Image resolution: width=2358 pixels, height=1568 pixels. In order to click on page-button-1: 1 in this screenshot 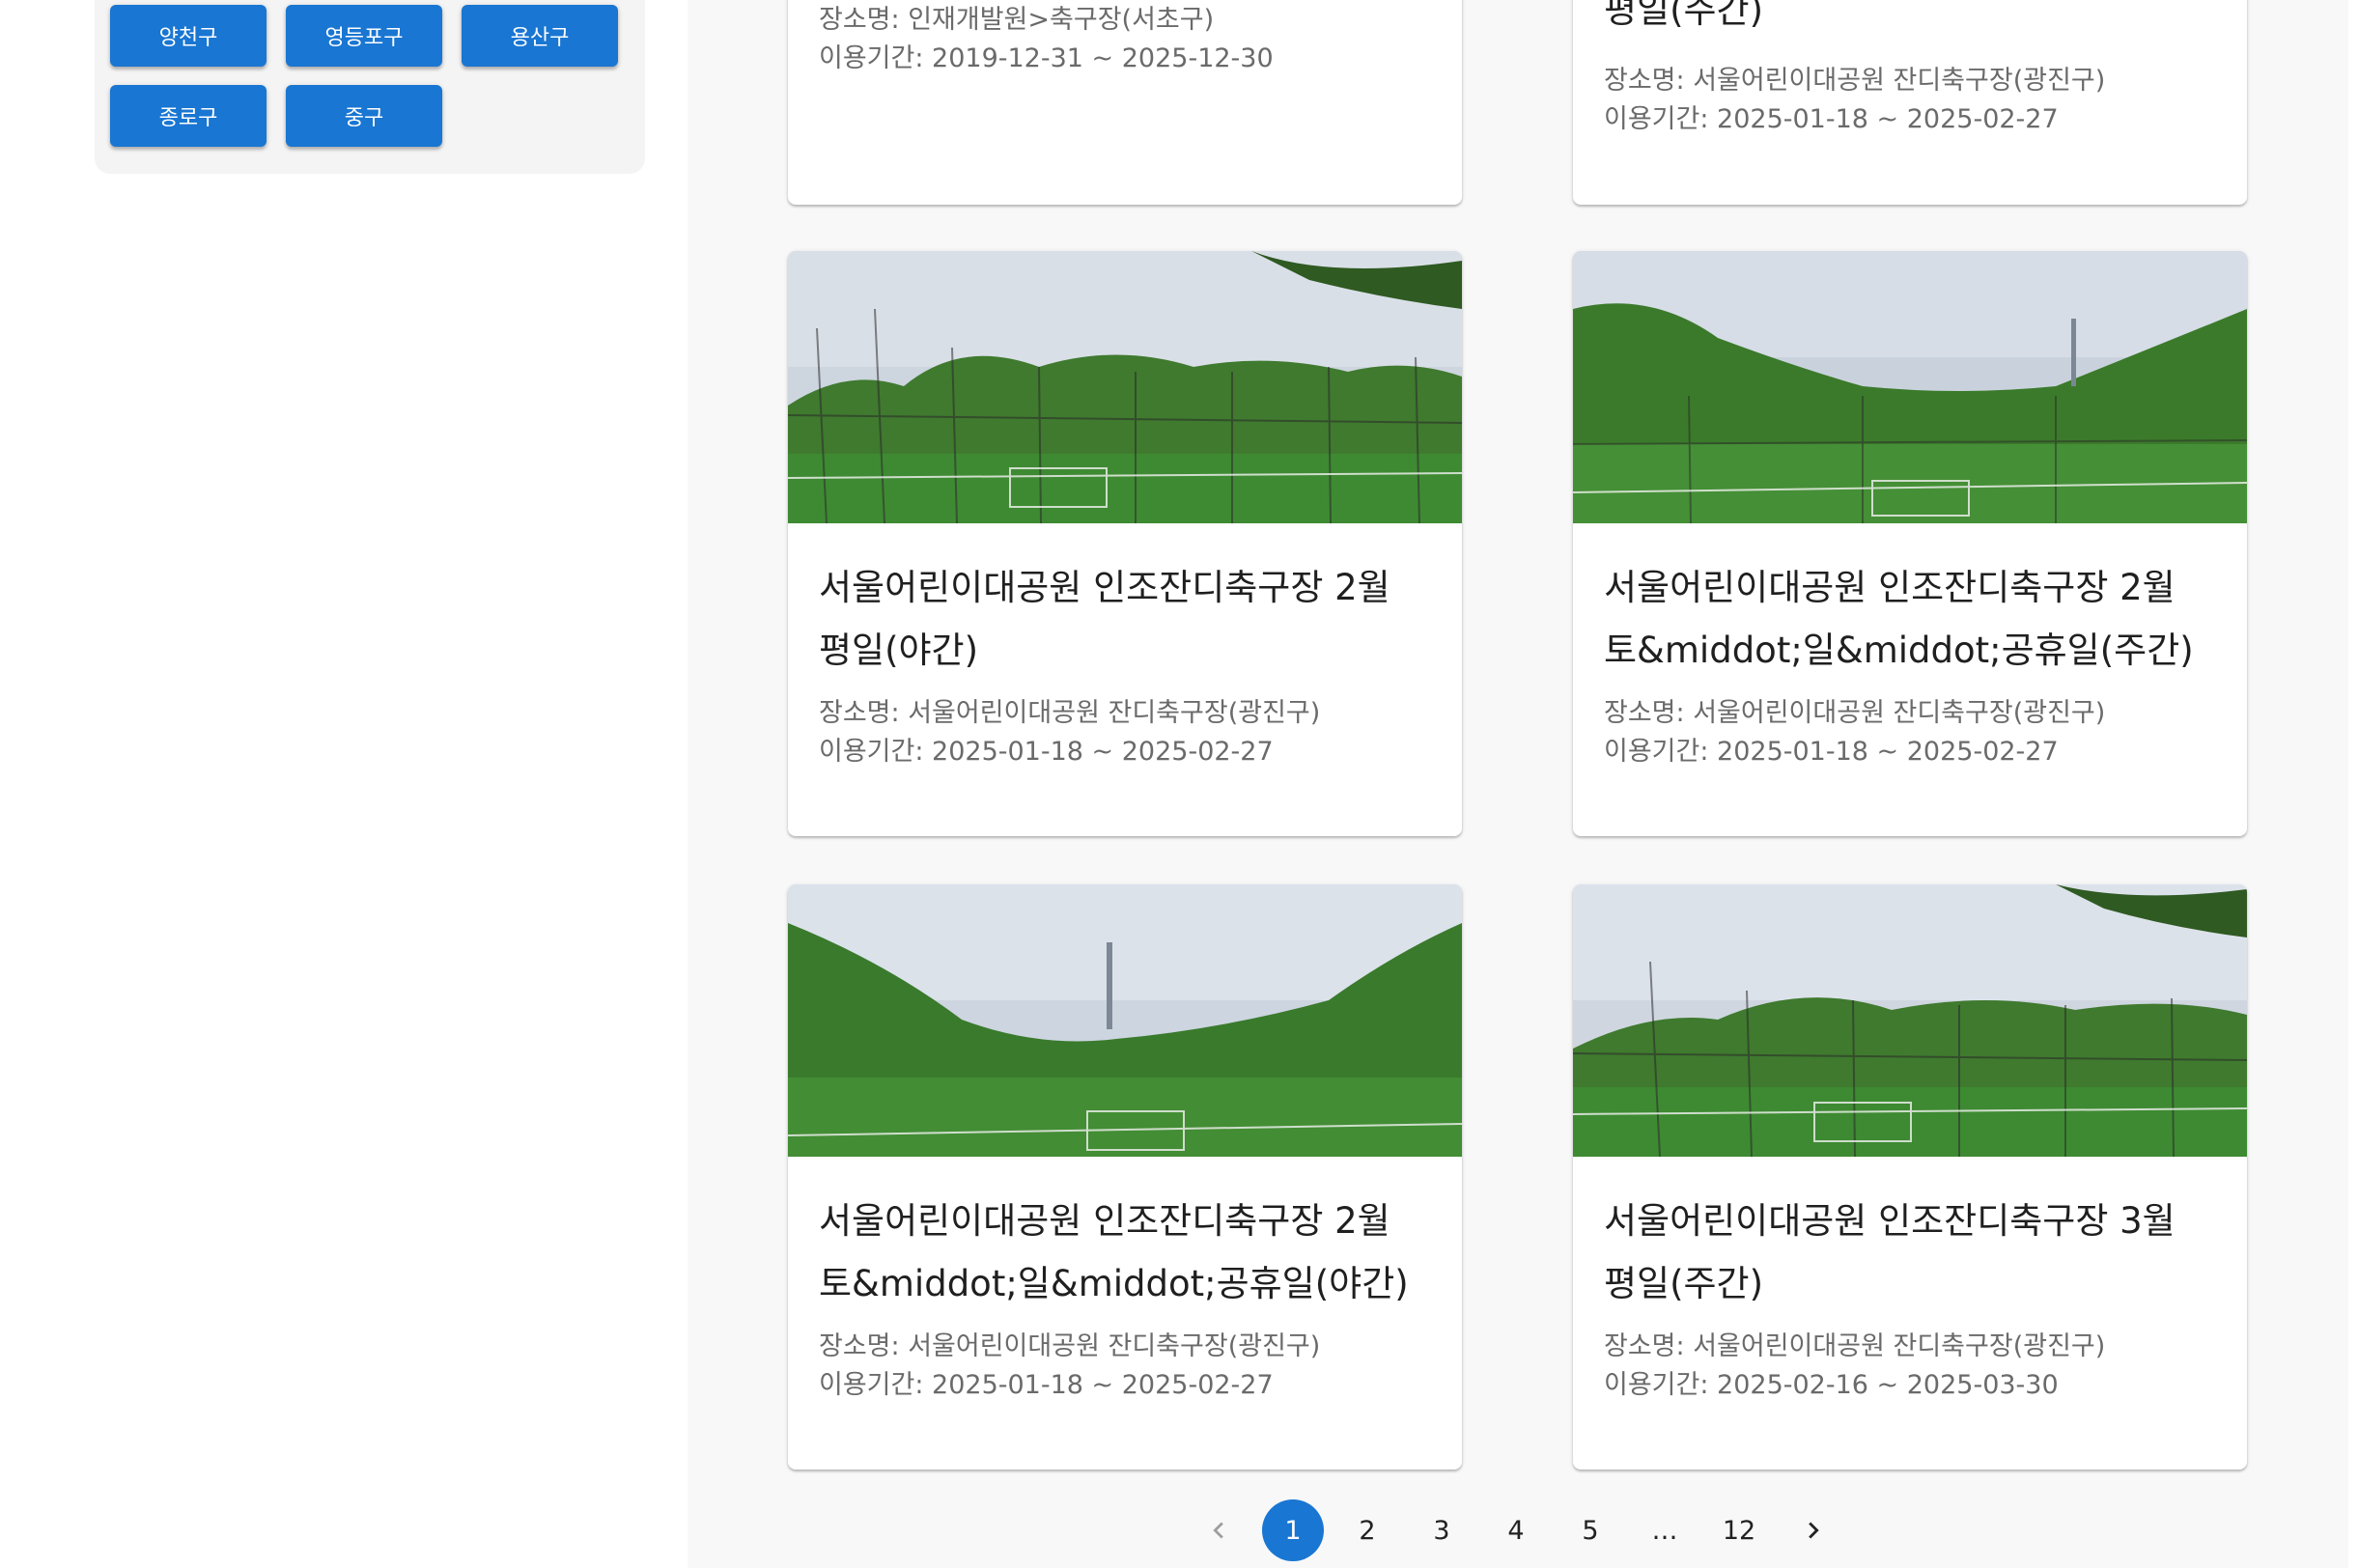, I will do `click(1293, 1530)`.